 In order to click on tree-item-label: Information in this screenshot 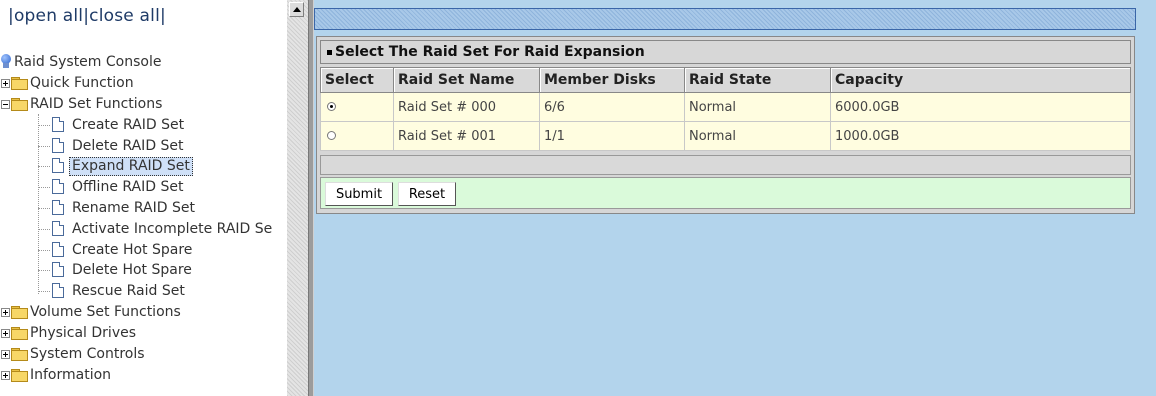, I will do `click(71, 375)`.